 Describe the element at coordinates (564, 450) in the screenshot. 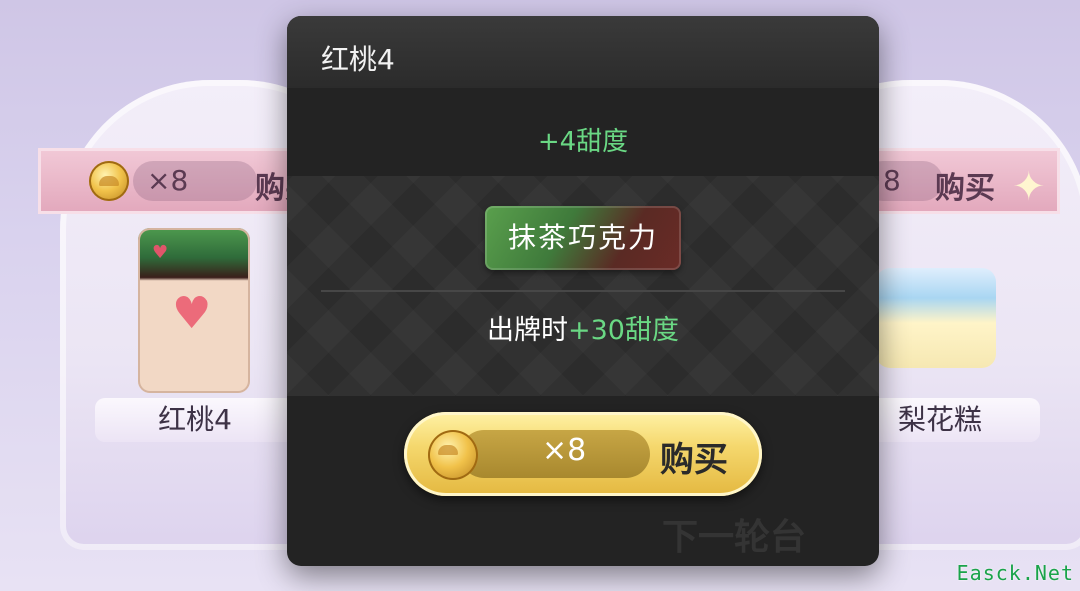

I see `buy-quantity: ×8` at that location.